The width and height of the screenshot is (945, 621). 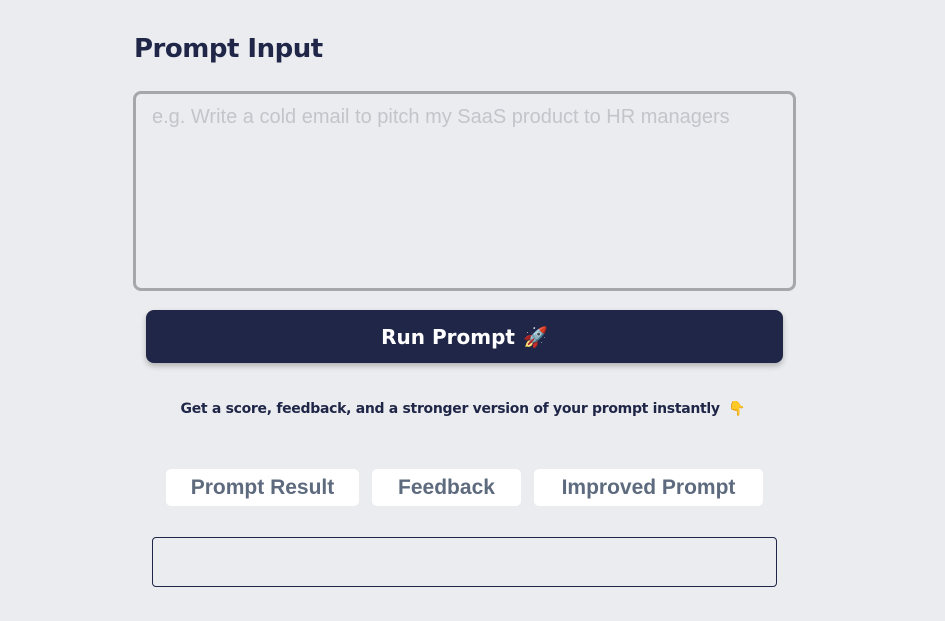 What do you see at coordinates (228, 49) in the screenshot?
I see `page-title: Prompt Input` at bounding box center [228, 49].